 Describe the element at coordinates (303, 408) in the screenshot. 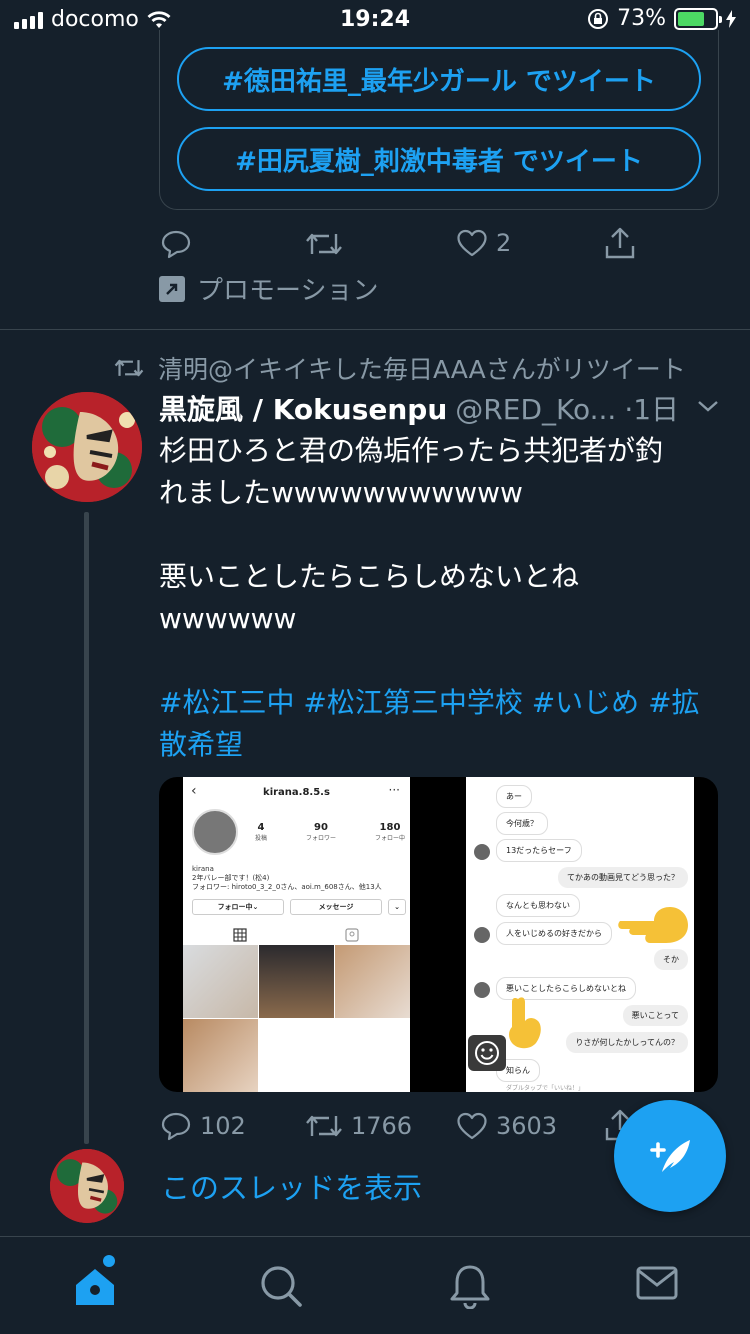

I see `display-name: 黒旋風 / Kokusenpu` at that location.